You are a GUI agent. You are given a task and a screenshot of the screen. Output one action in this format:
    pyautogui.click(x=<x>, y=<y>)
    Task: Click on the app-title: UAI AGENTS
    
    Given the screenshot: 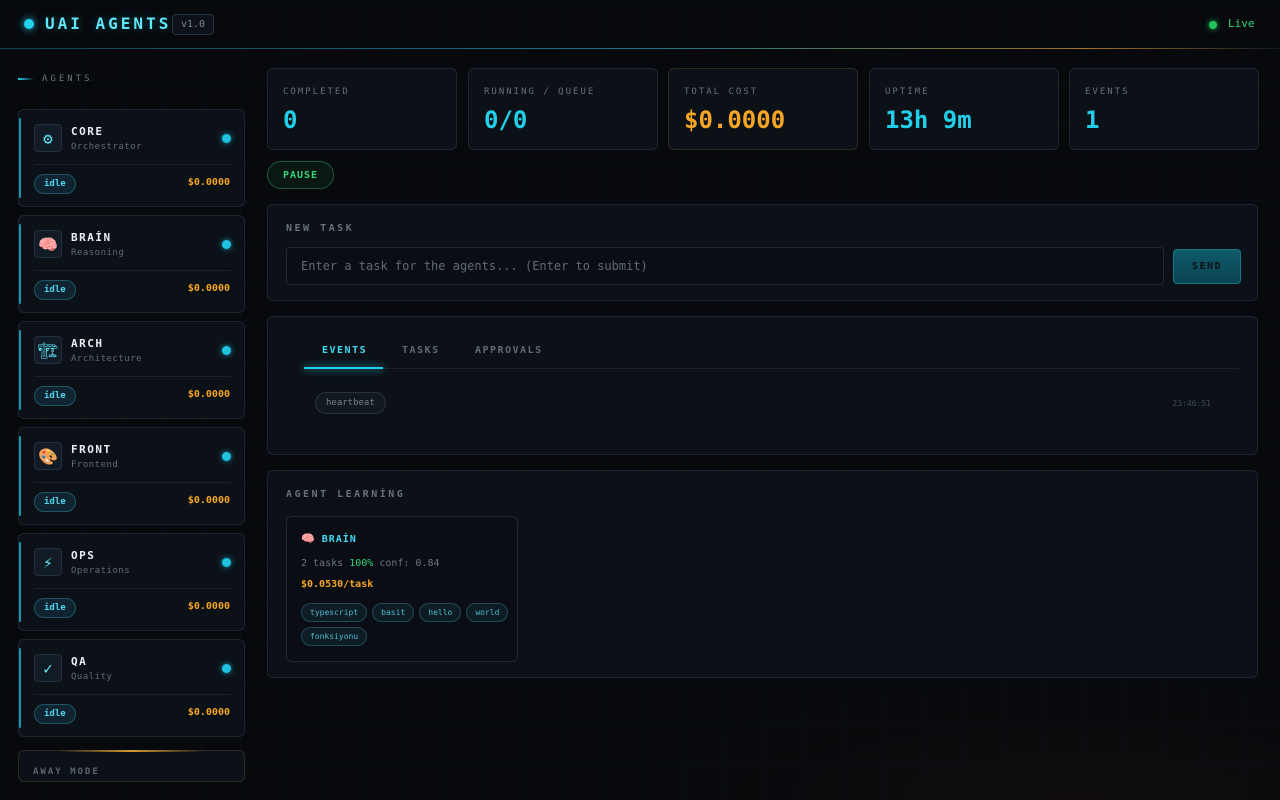 What is the action you would take?
    pyautogui.click(x=108, y=23)
    